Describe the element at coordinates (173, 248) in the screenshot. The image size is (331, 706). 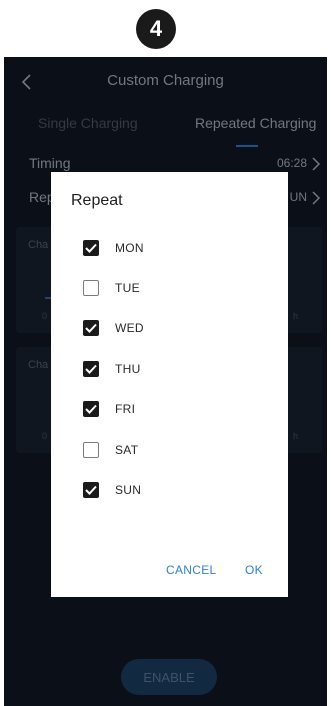
I see `day-option-mon: MON` at that location.